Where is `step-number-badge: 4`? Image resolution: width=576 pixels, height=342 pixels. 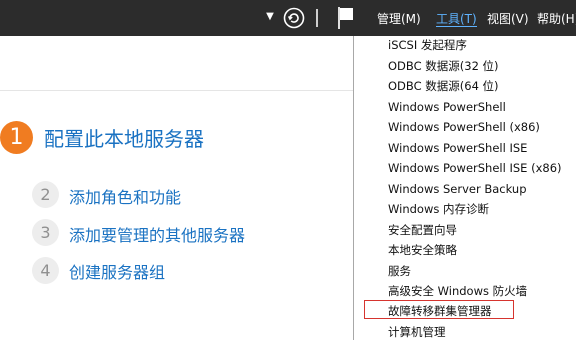
step-number-badge: 4 is located at coordinates (45, 270).